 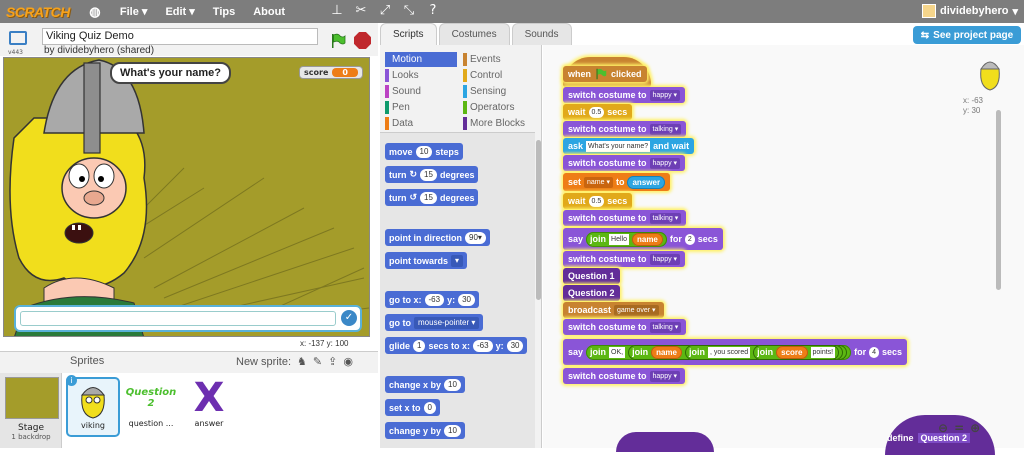 I want to click on project-title-input: Viking Quiz Demo, so click(x=180, y=36).